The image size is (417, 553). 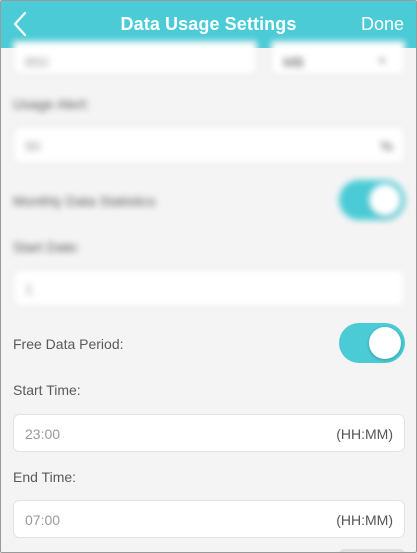 What do you see at coordinates (33, 146) in the screenshot?
I see `usage-alert-value: 90` at bounding box center [33, 146].